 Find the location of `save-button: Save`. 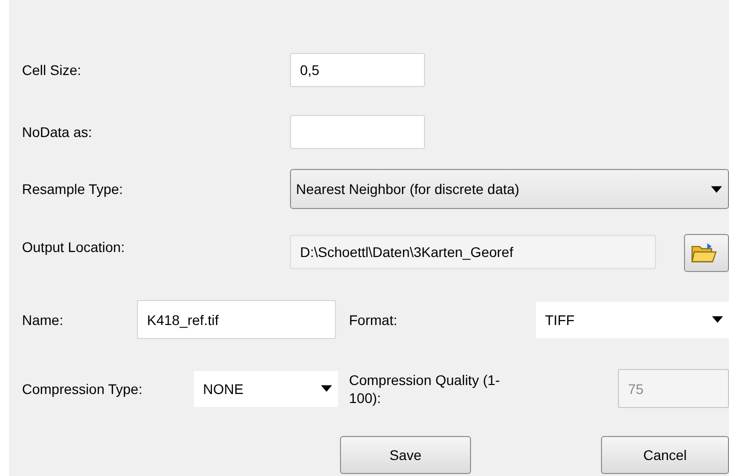

save-button: Save is located at coordinates (405, 455).